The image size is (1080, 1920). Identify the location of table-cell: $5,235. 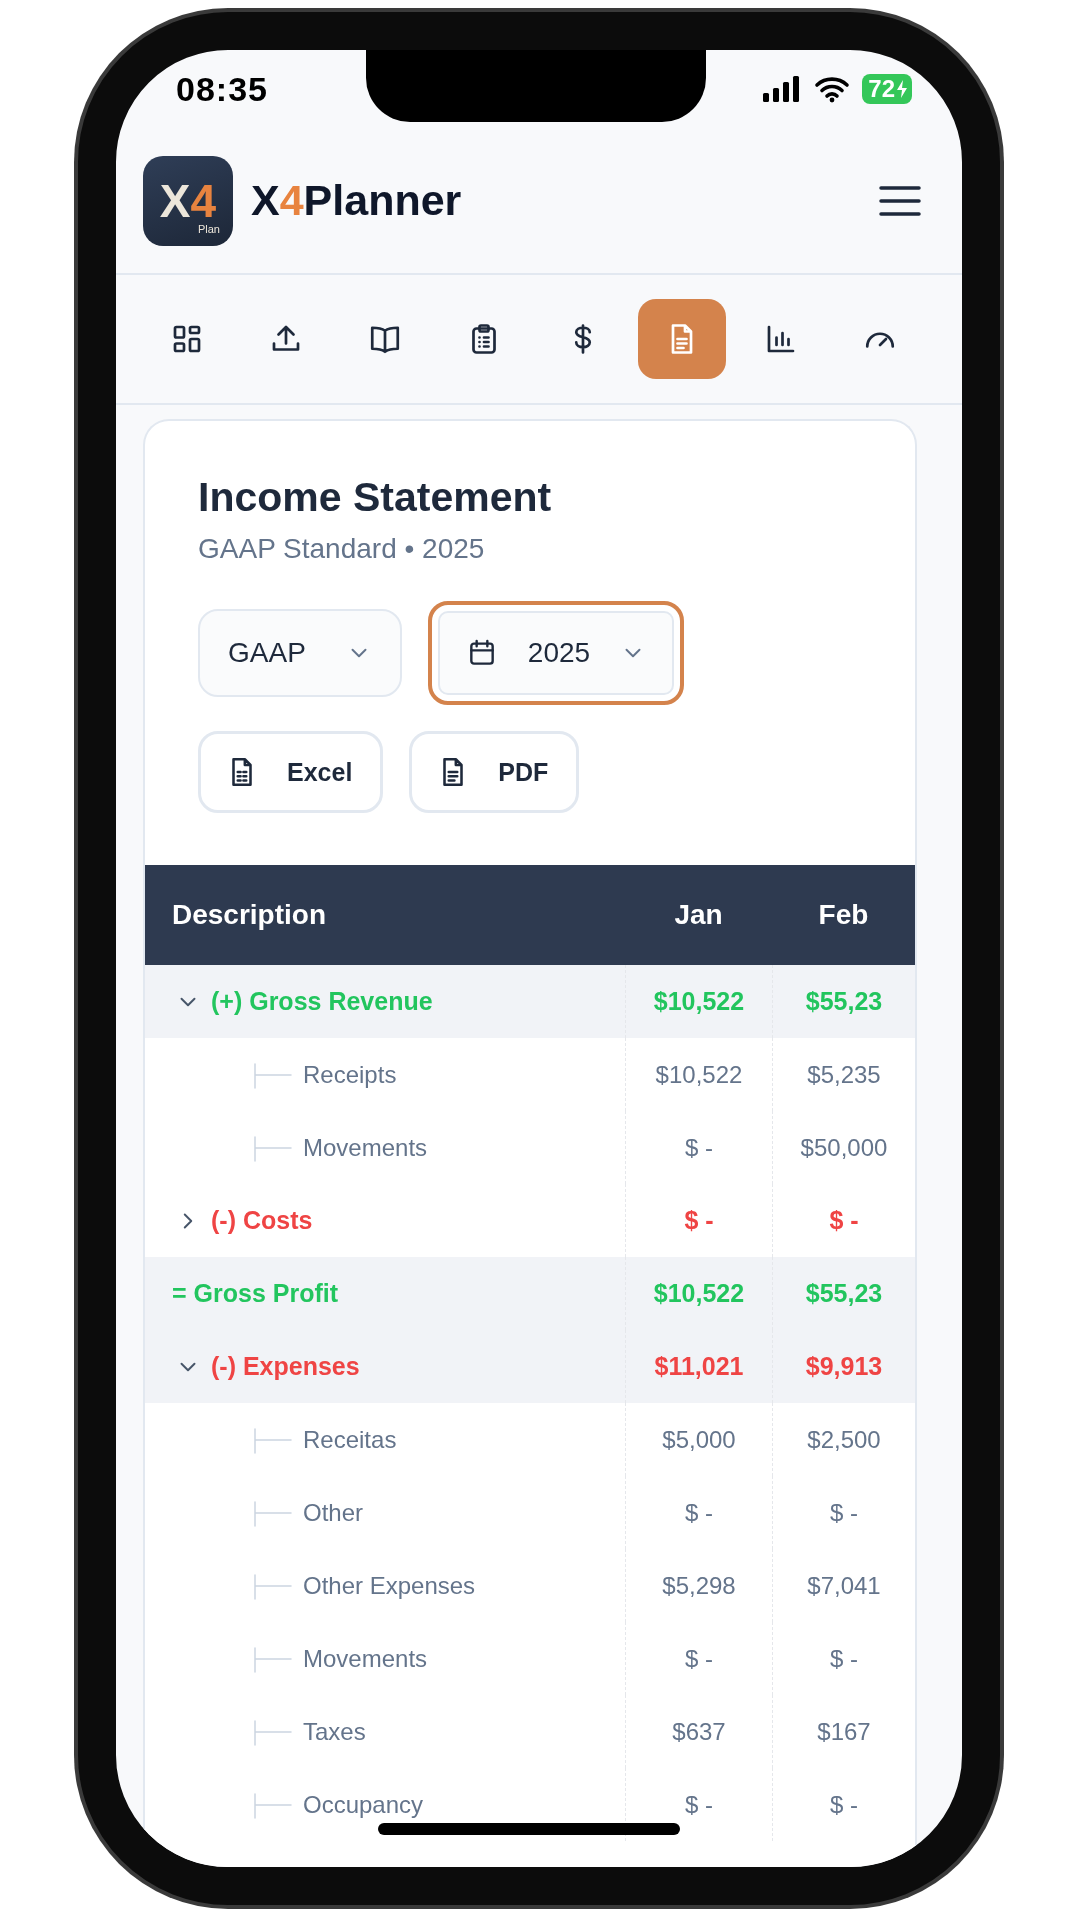
(843, 1074).